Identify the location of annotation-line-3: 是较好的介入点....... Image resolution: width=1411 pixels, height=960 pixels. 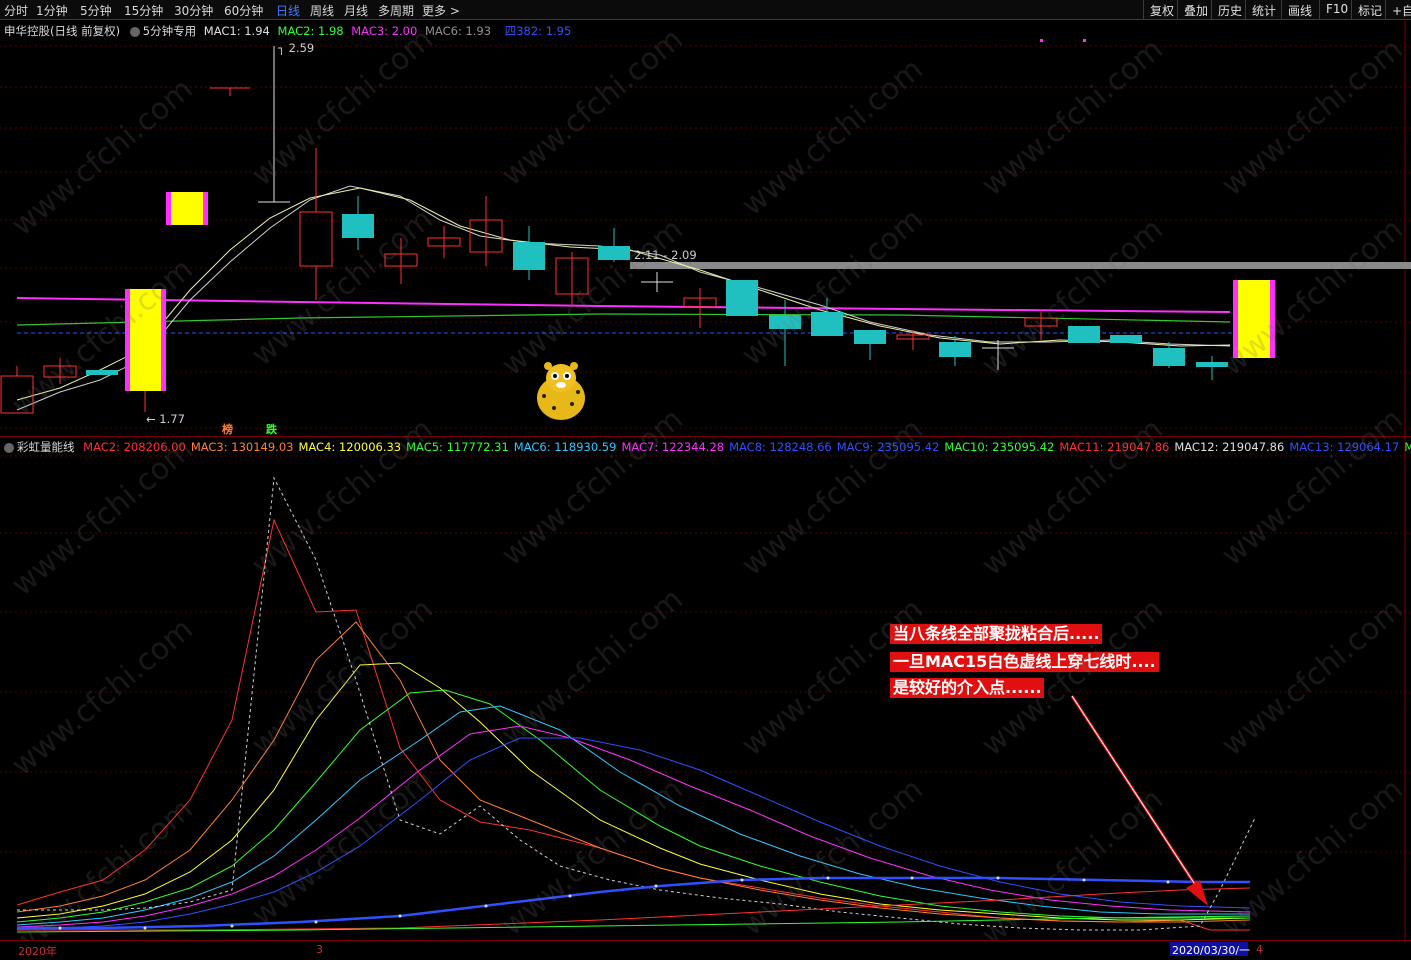
(967, 688).